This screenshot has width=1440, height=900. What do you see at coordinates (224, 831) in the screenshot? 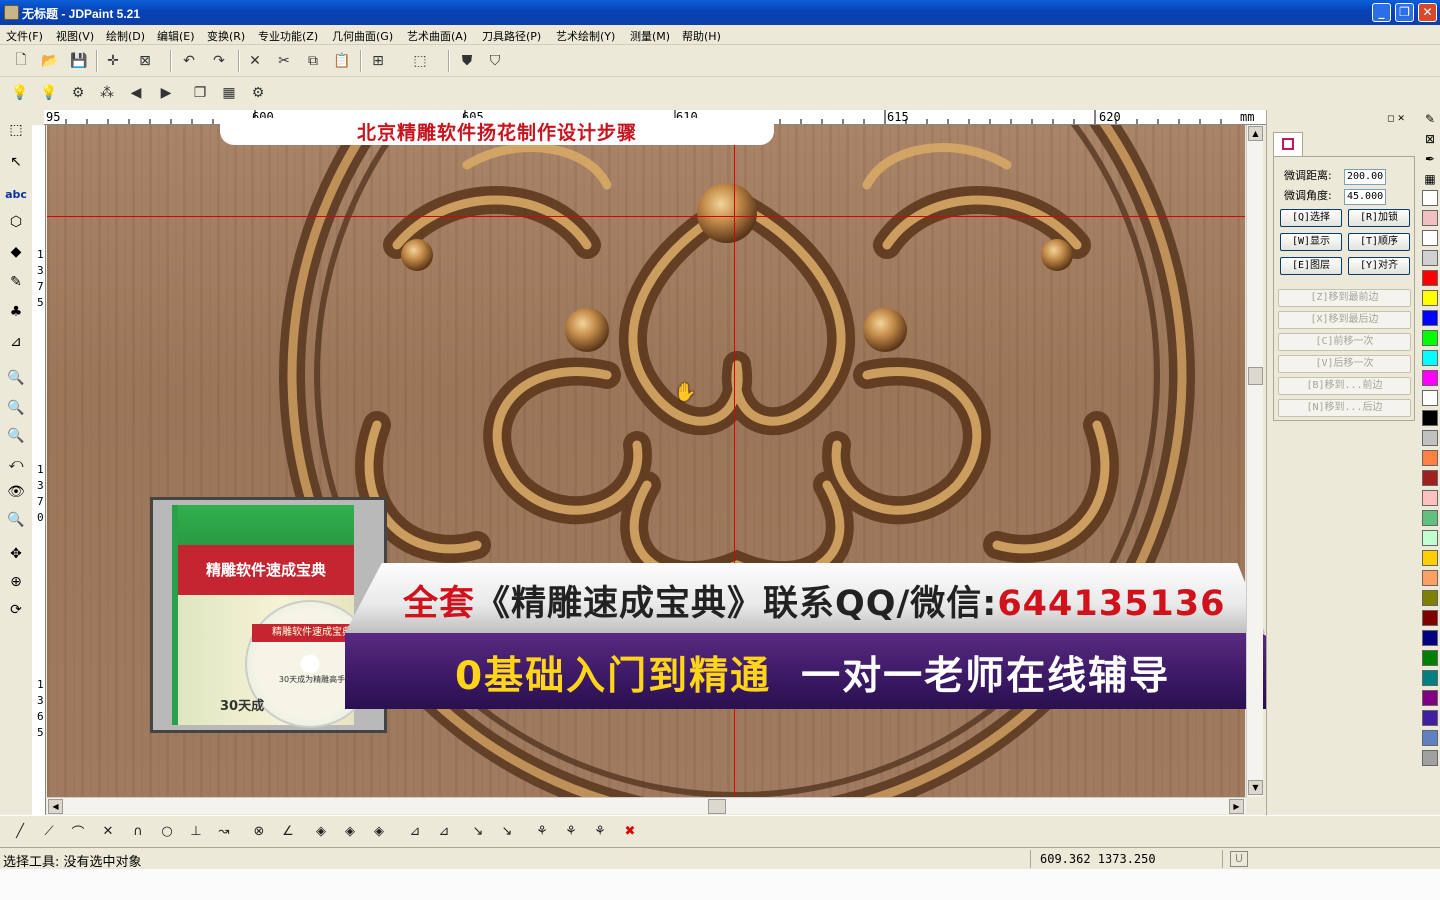
I see `tangent-icon: ↝` at bounding box center [224, 831].